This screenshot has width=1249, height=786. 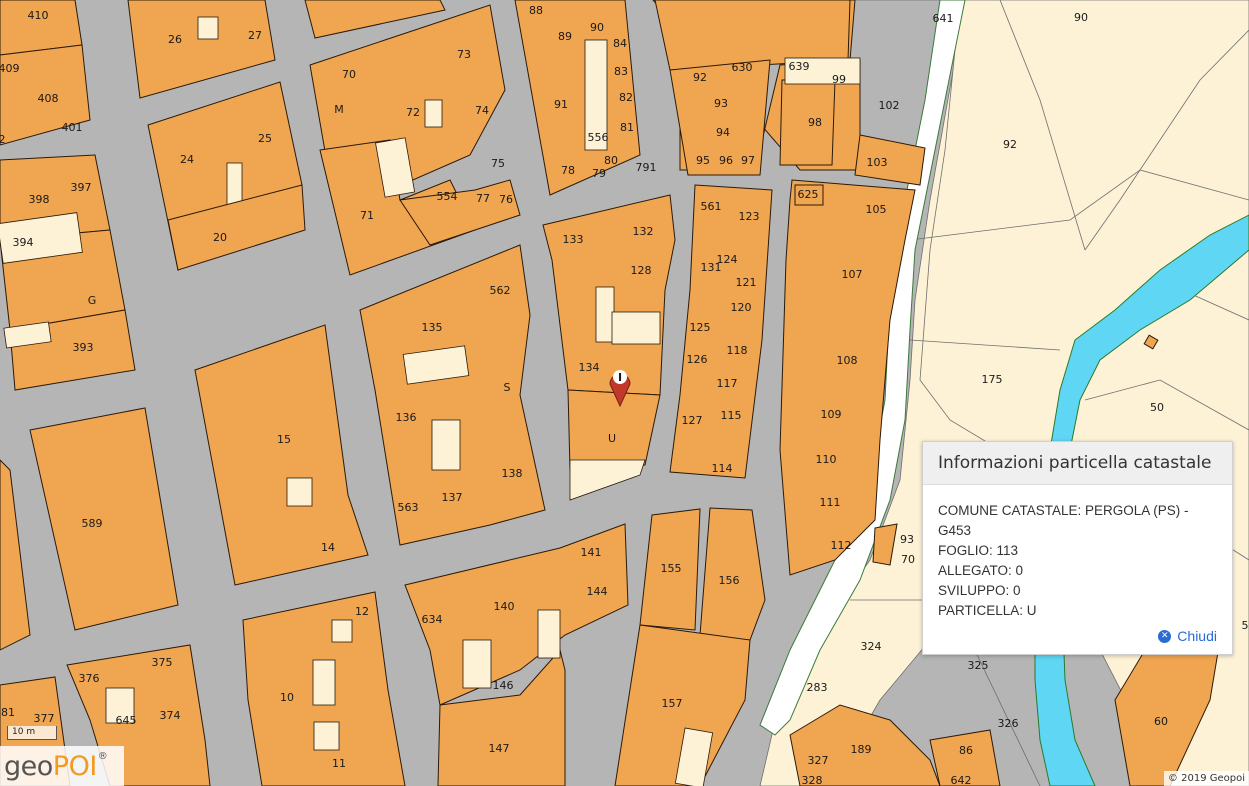 What do you see at coordinates (408, 507) in the screenshot?
I see `parcel-label: 563` at bounding box center [408, 507].